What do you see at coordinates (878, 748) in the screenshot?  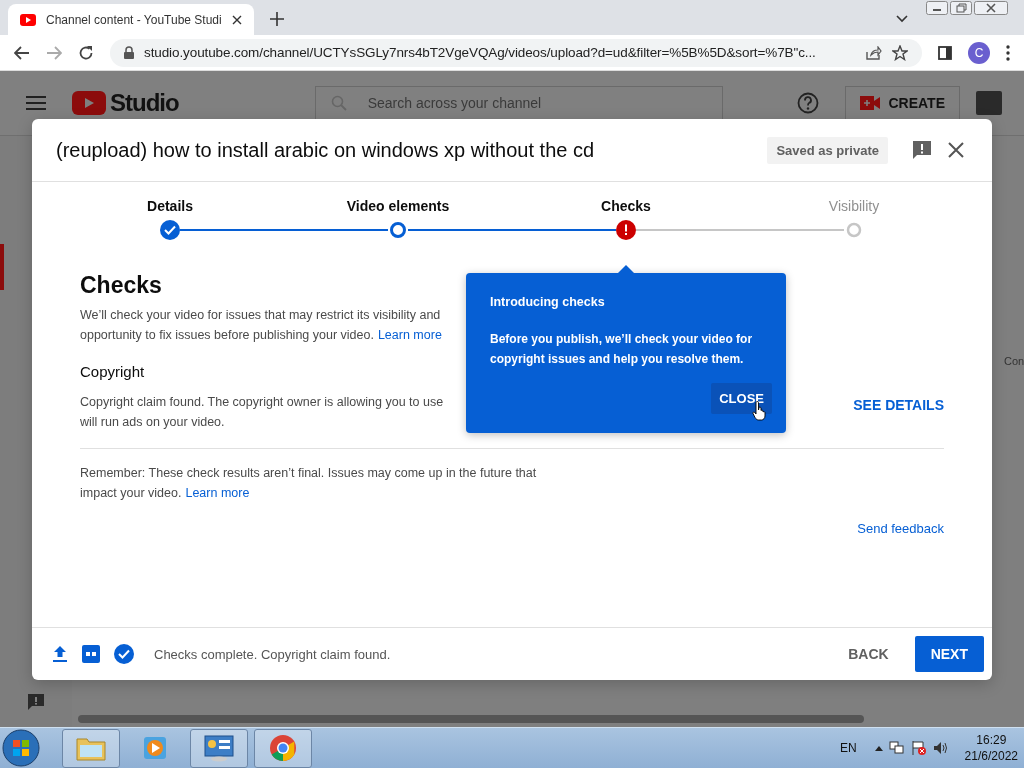 I see `caret-up-icon` at bounding box center [878, 748].